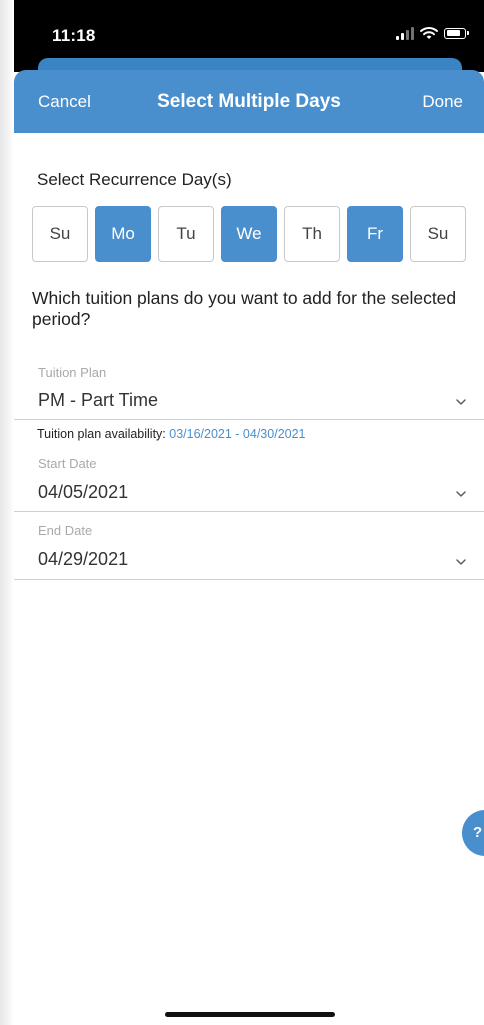 The image size is (484, 1025). Describe the element at coordinates (249, 546) in the screenshot. I see `end-date-field: End Date 04/29/2021` at that location.